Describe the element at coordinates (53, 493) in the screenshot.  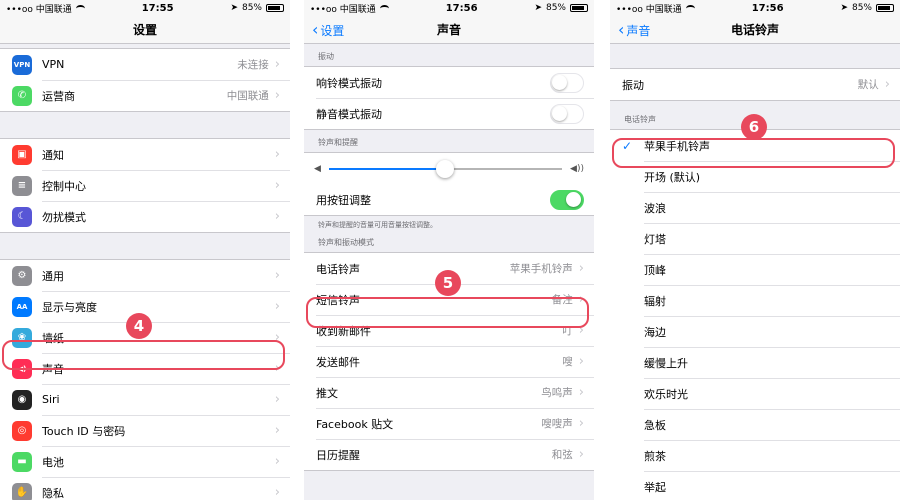
I see `row-label: 隐私` at that location.